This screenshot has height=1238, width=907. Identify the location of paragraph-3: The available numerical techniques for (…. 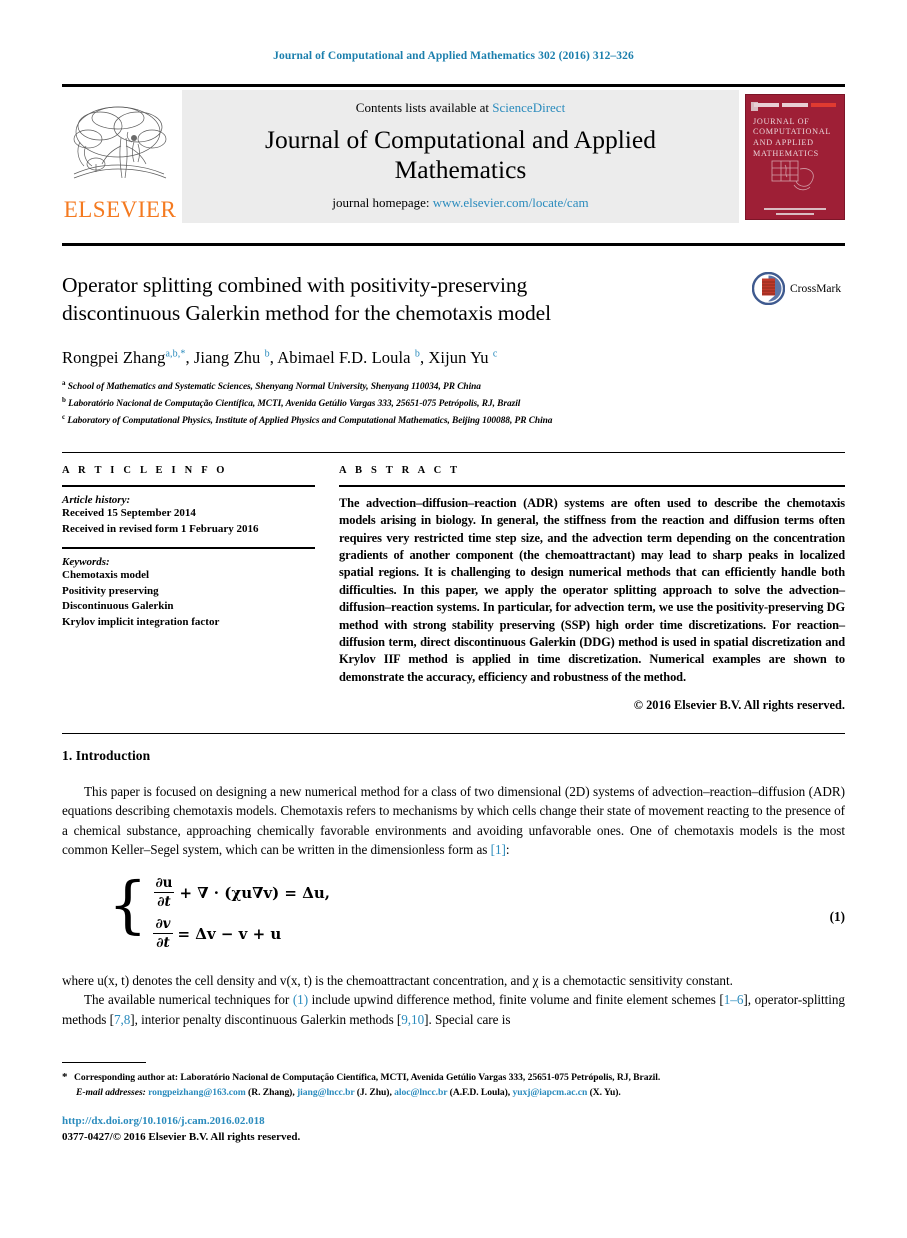
(453, 1009).